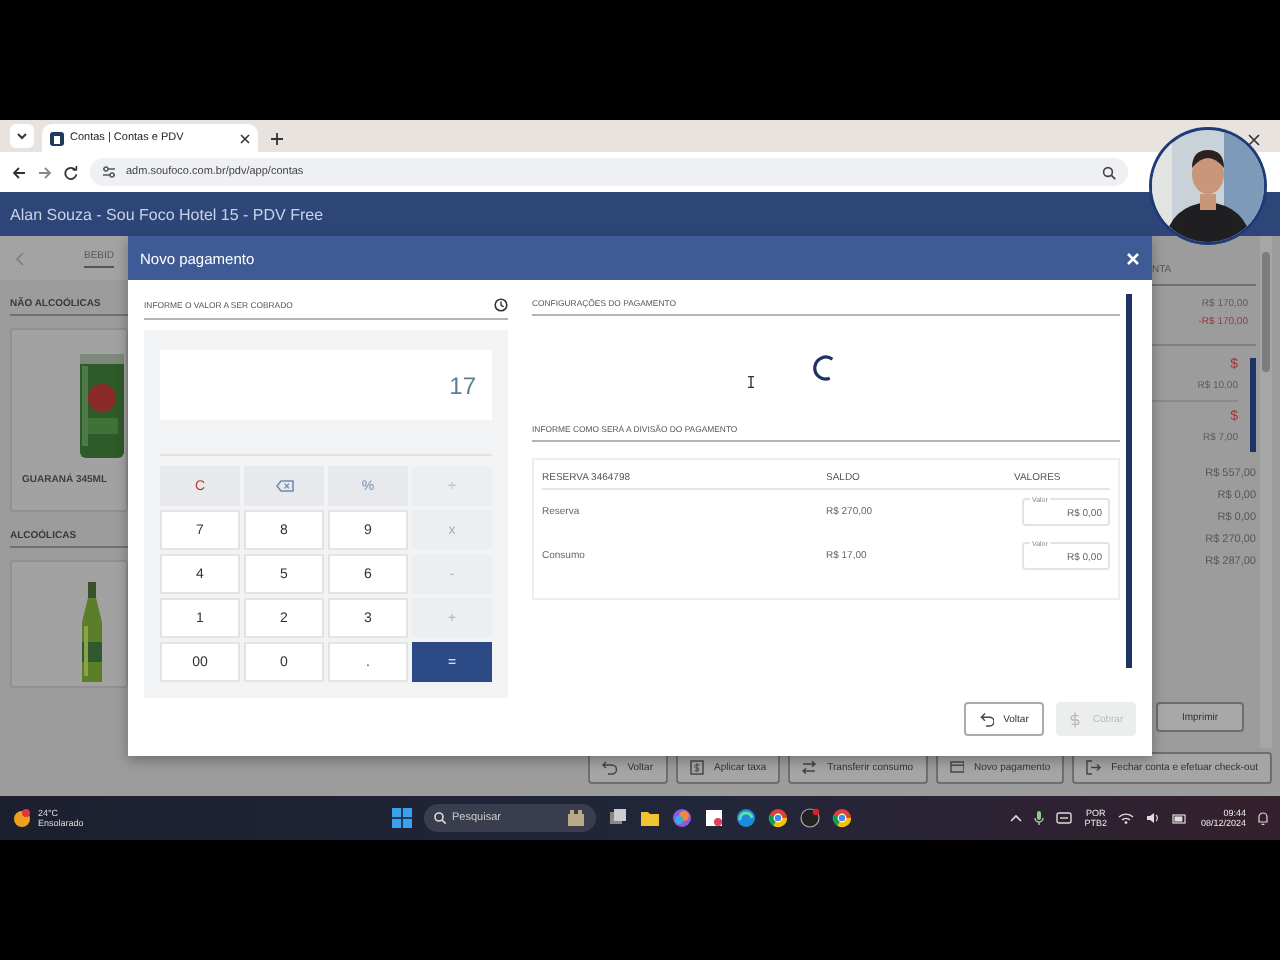 This screenshot has width=1280, height=960. Describe the element at coordinates (1109, 172) in the screenshot. I see `zoom-icon` at that location.